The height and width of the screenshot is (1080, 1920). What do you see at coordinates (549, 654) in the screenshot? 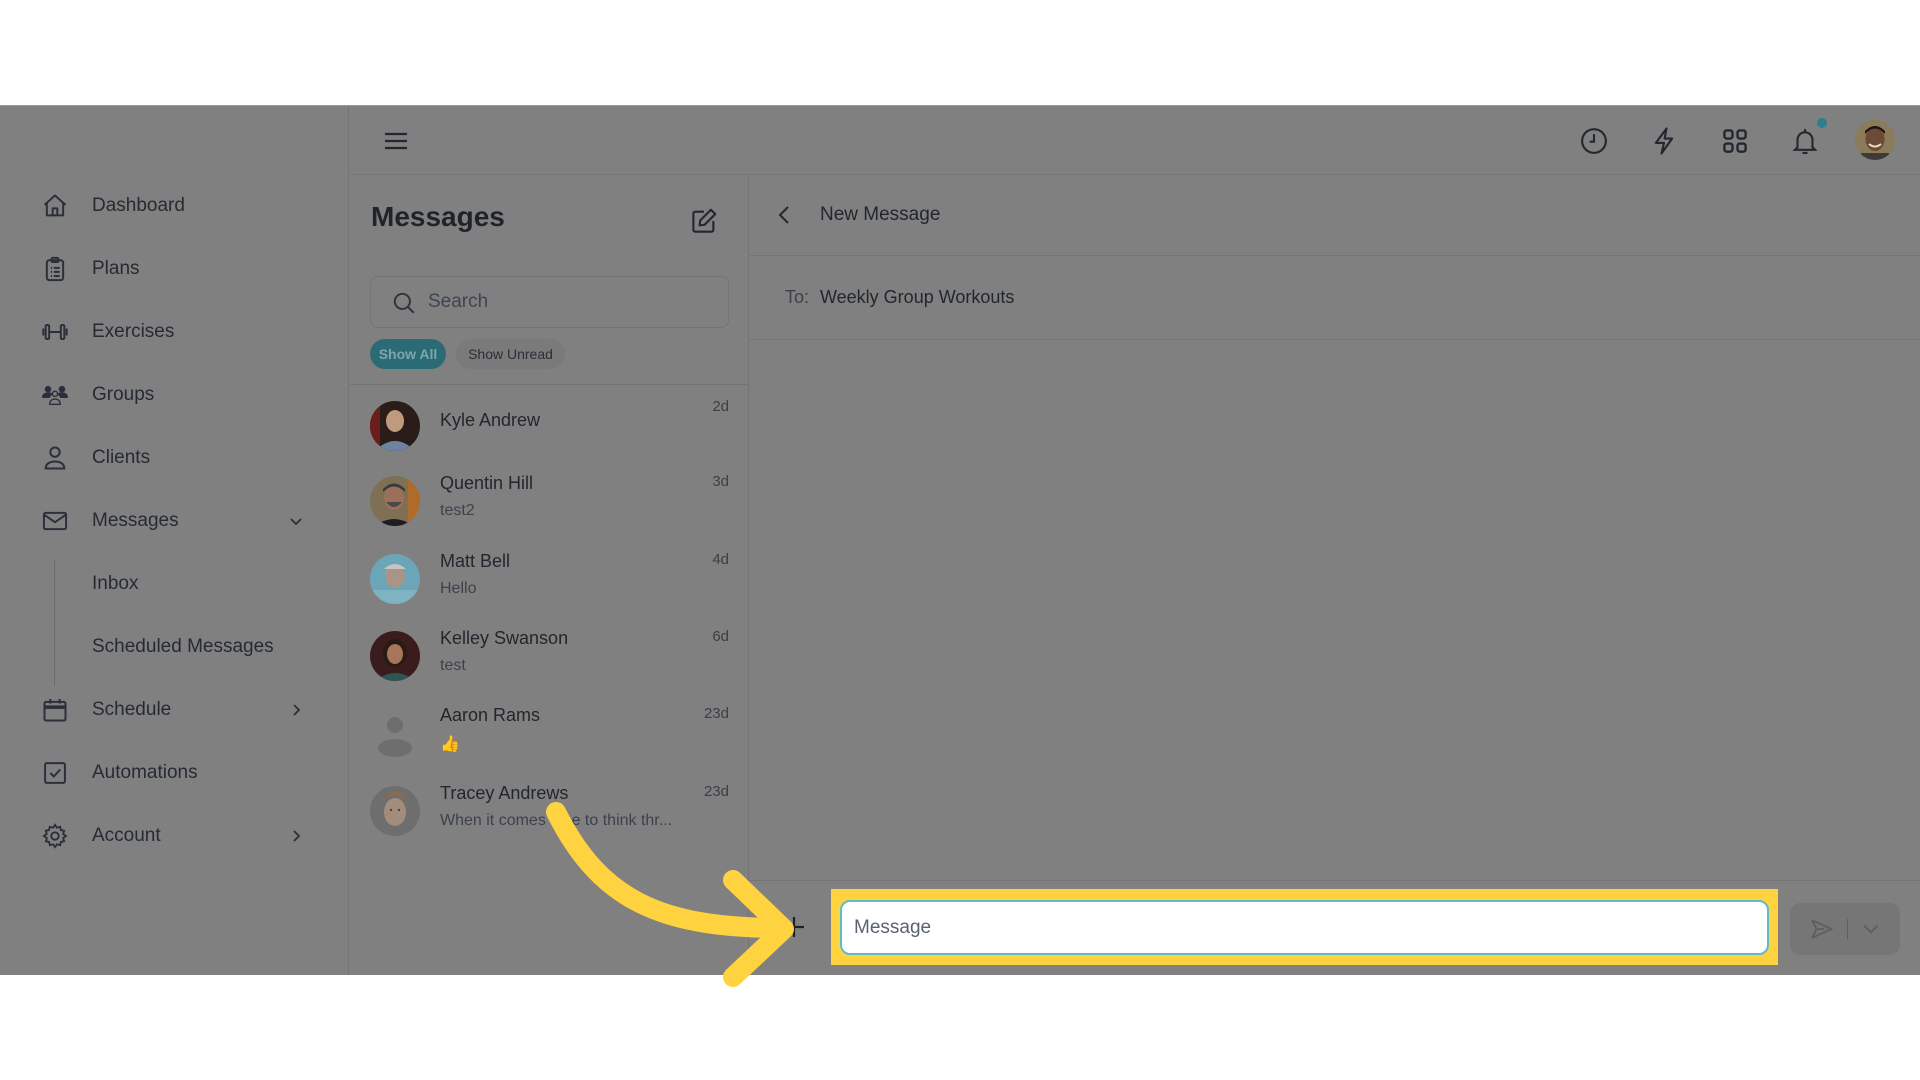
I see `conversation-item: Kelley Swanson test 6d` at bounding box center [549, 654].